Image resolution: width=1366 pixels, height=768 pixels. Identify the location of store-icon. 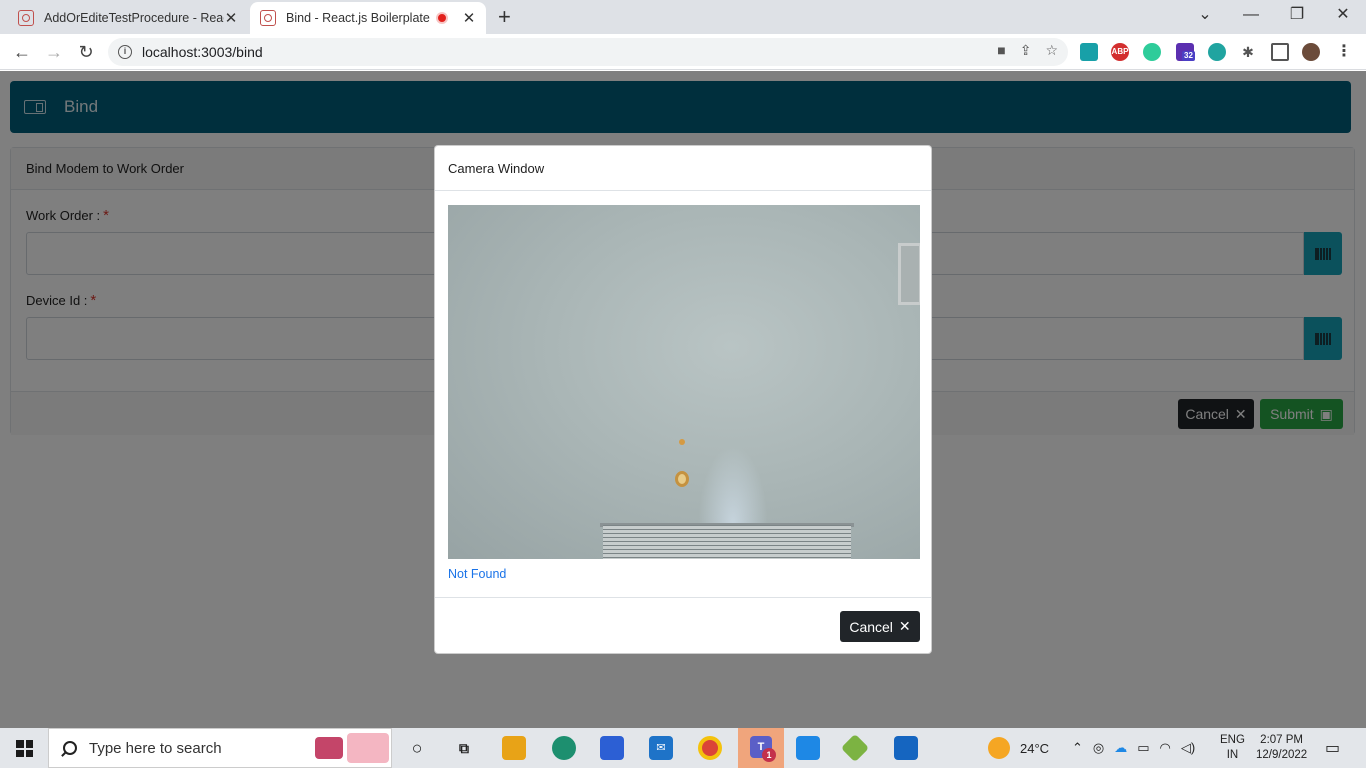
(612, 748).